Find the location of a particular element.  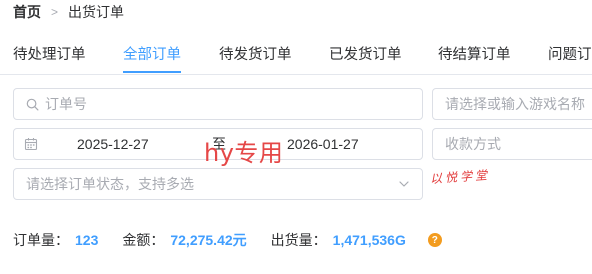

amount-value: 72,275.42元 is located at coordinates (208, 240).